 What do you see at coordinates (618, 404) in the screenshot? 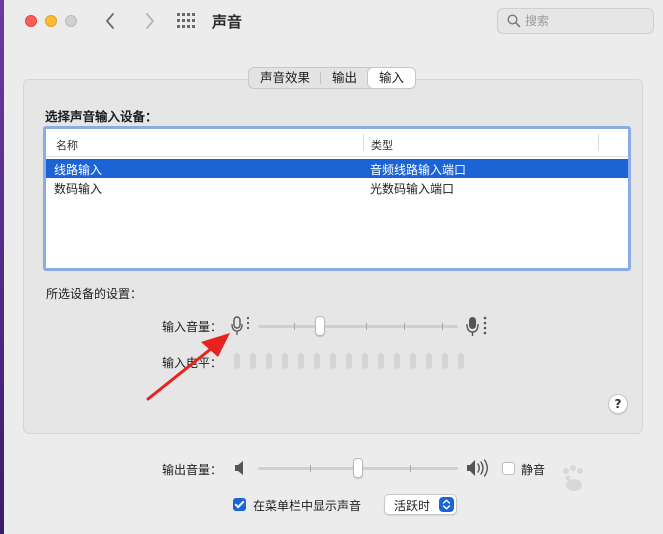
I see `help-button: ?` at bounding box center [618, 404].